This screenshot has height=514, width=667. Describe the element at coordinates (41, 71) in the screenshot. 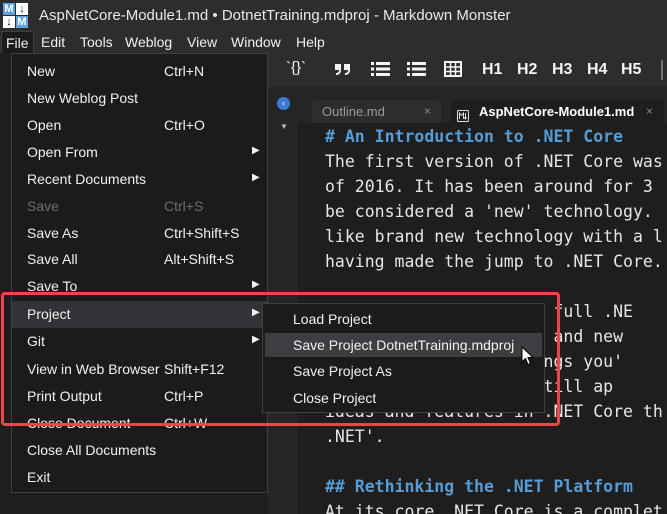

I see `menu-item-label: New` at that location.